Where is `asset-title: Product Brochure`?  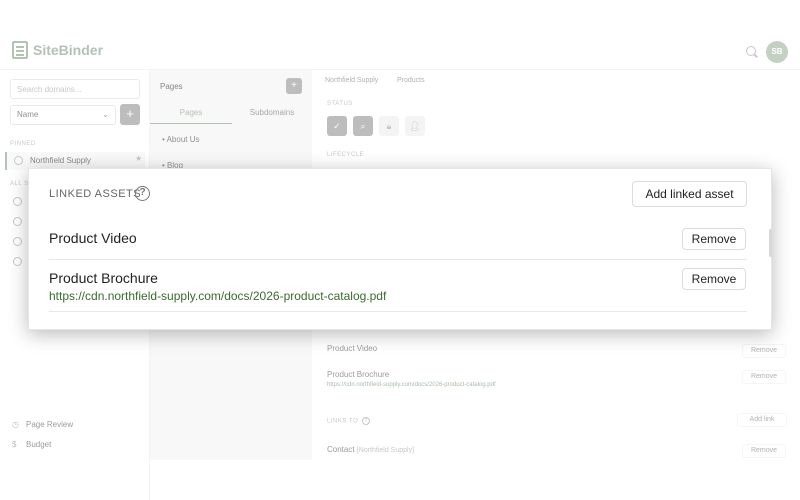 asset-title: Product Brochure is located at coordinates (103, 278).